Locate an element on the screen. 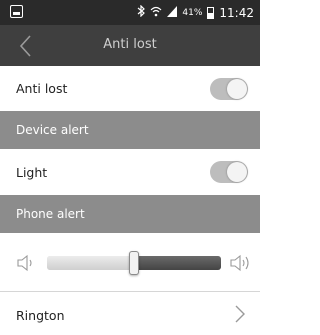 This screenshot has width=320, height=335. status-bar: 41% 11:42 is located at coordinates (130, 12).